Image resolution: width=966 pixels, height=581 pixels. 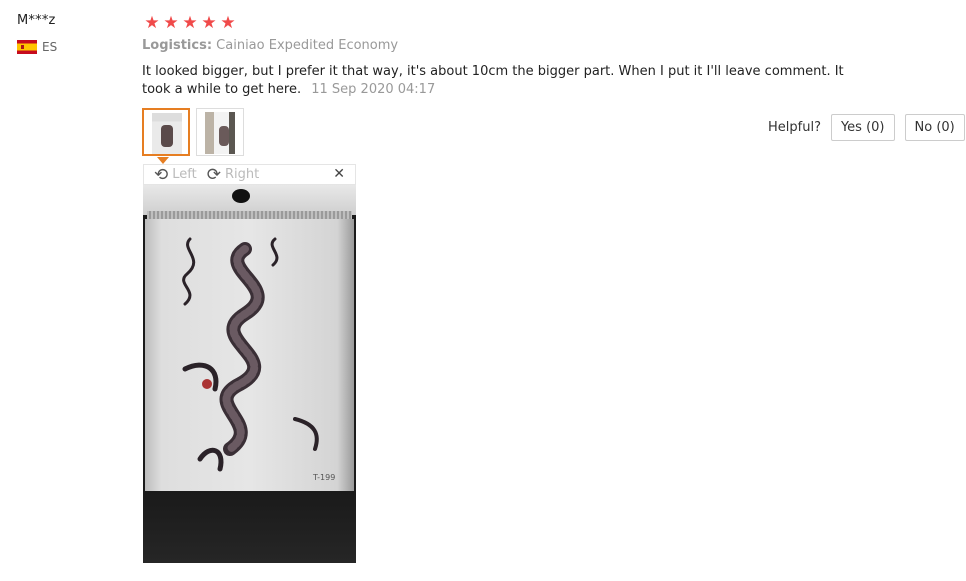 What do you see at coordinates (324, 477) in the screenshot?
I see `tattoo-code: T-199` at bounding box center [324, 477].